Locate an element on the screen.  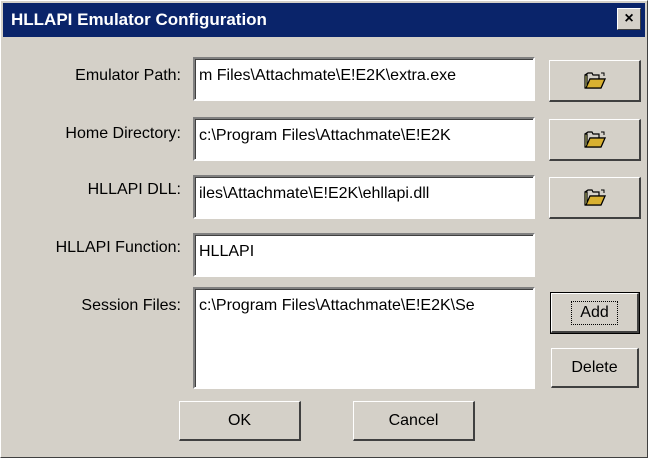
cancel-button: Cancel is located at coordinates (414, 421).